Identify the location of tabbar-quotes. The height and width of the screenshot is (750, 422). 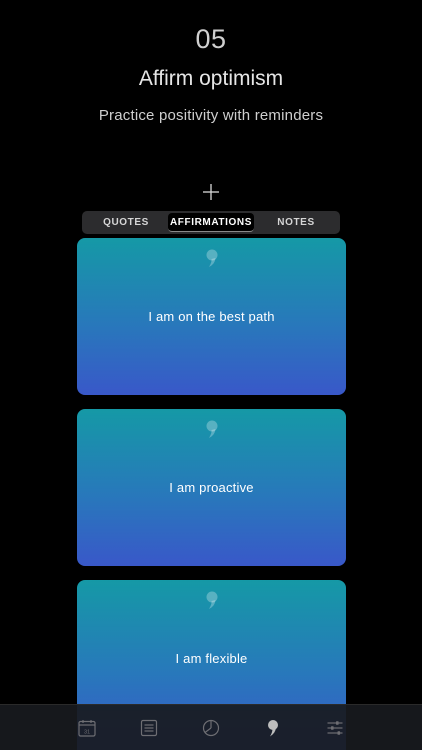
(273, 728).